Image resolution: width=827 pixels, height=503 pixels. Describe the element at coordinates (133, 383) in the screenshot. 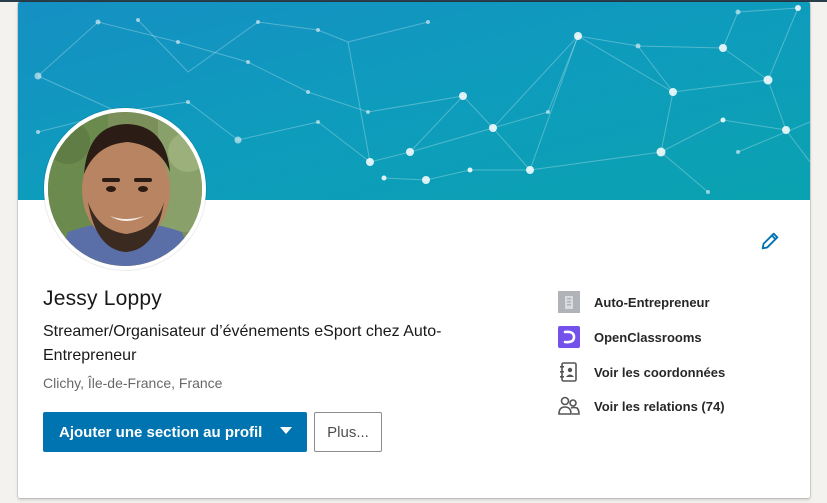

I see `profile-location: Clichy, Île-de-France, France` at that location.